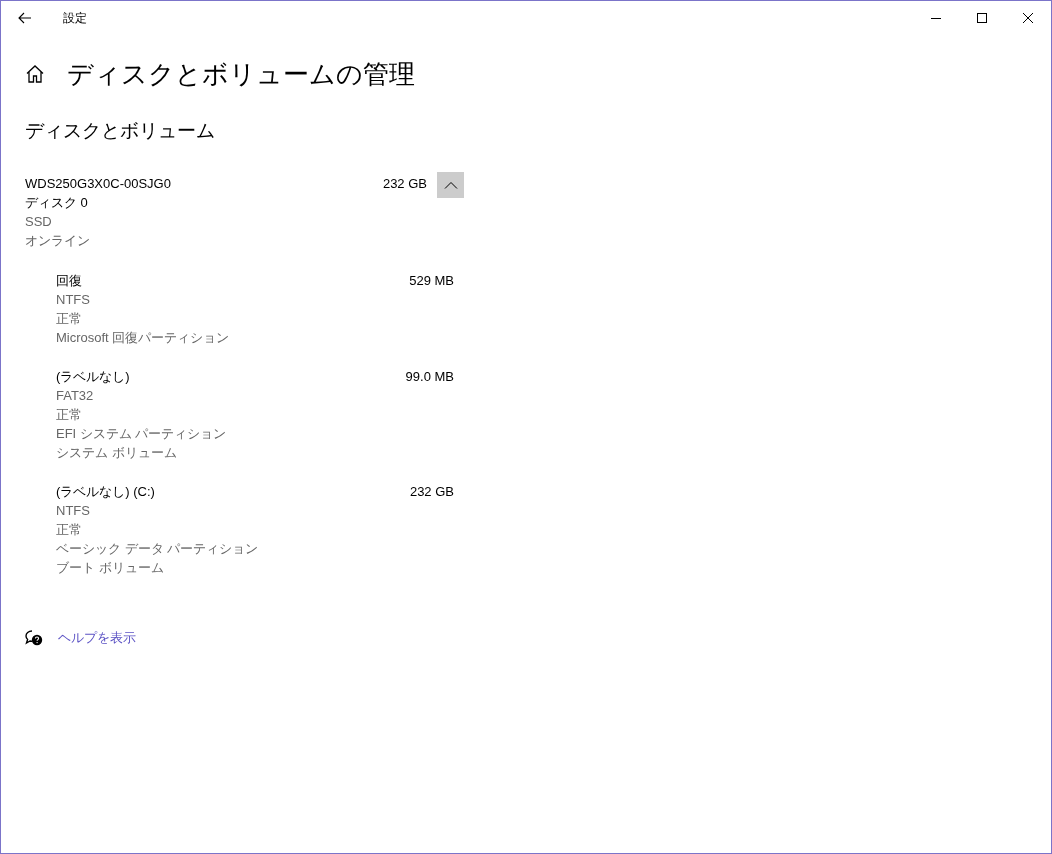  What do you see at coordinates (57, 203) in the screenshot?
I see `disk-label: ディスク 0` at bounding box center [57, 203].